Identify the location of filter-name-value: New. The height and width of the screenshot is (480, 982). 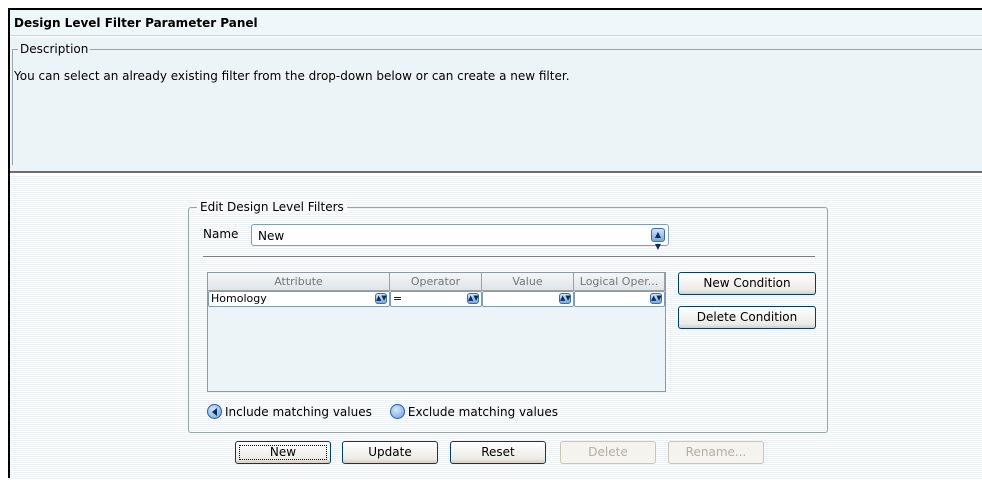
(271, 236).